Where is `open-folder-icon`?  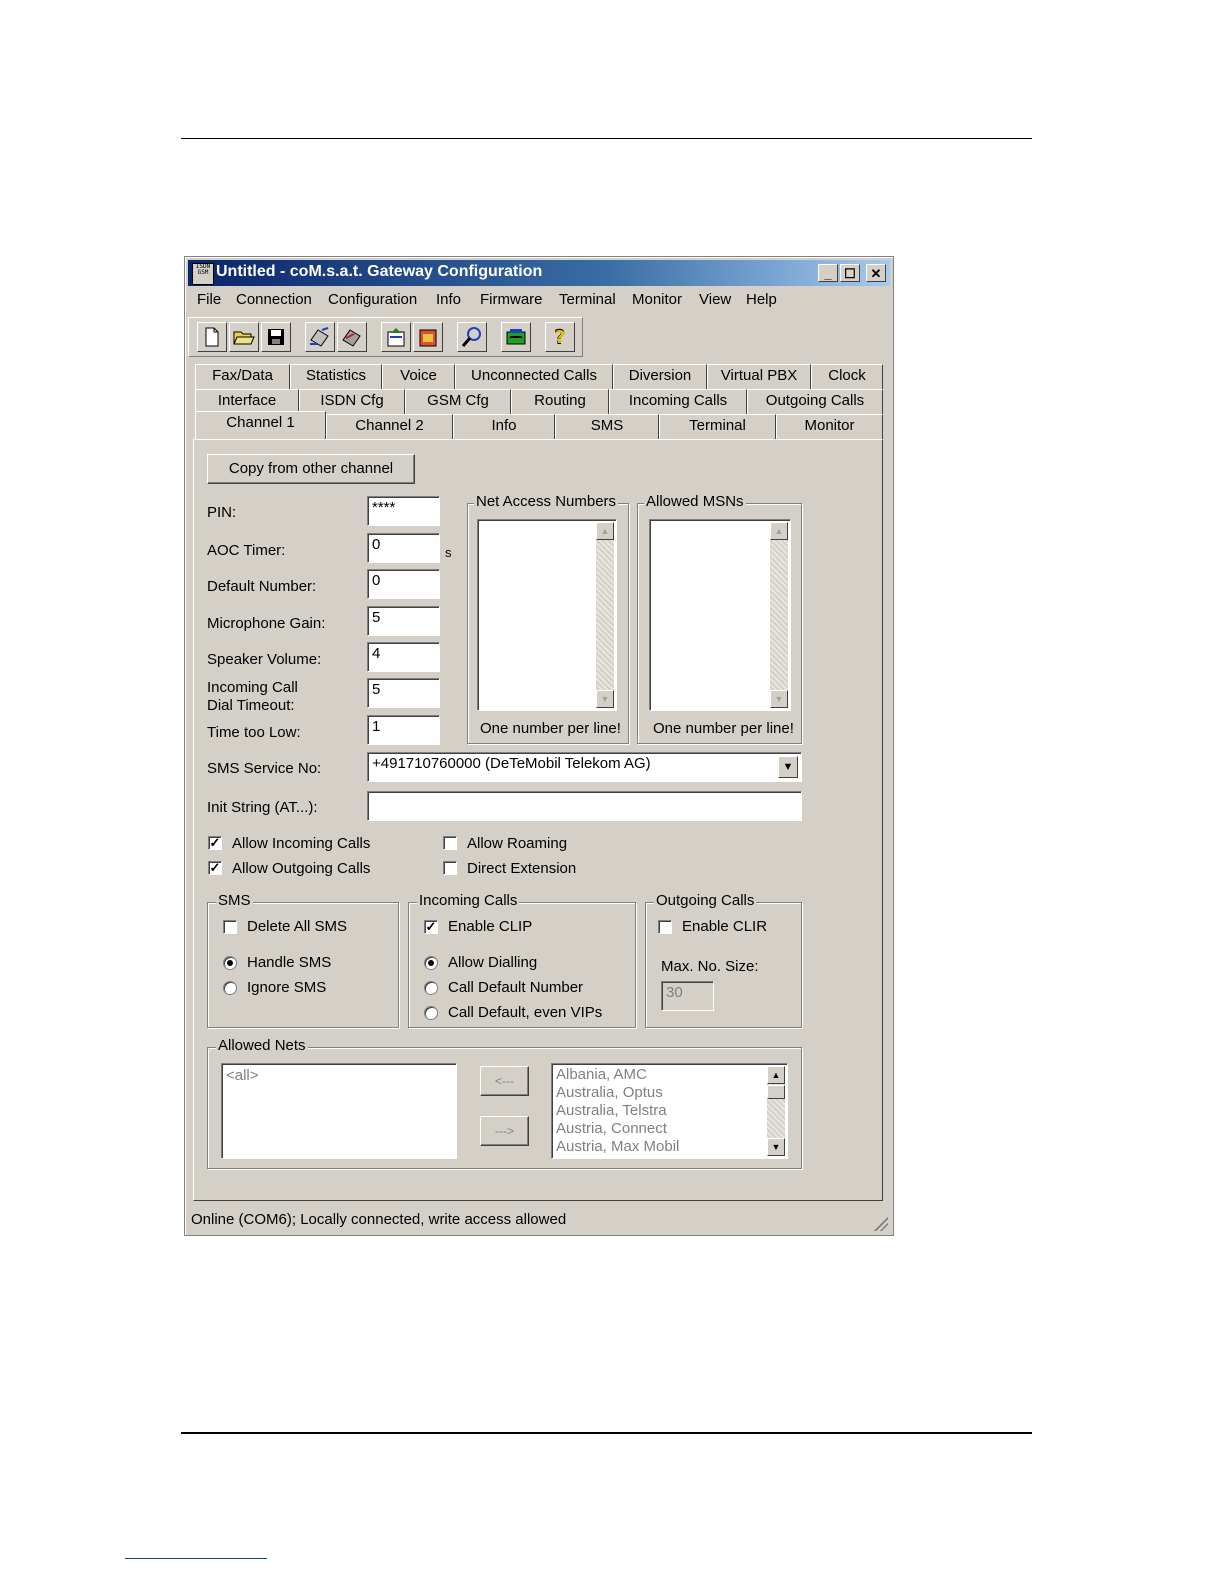 open-folder-icon is located at coordinates (244, 337).